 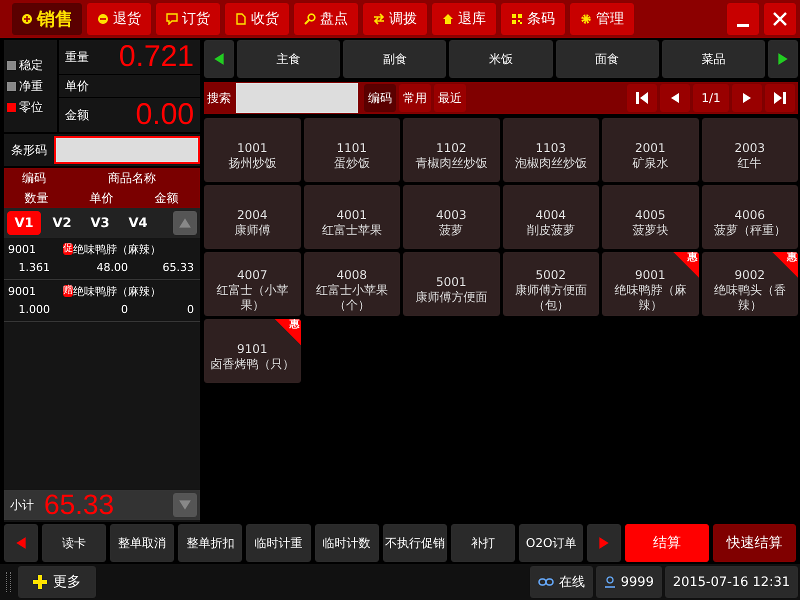 I want to click on item-price: 0, so click(x=124, y=309).